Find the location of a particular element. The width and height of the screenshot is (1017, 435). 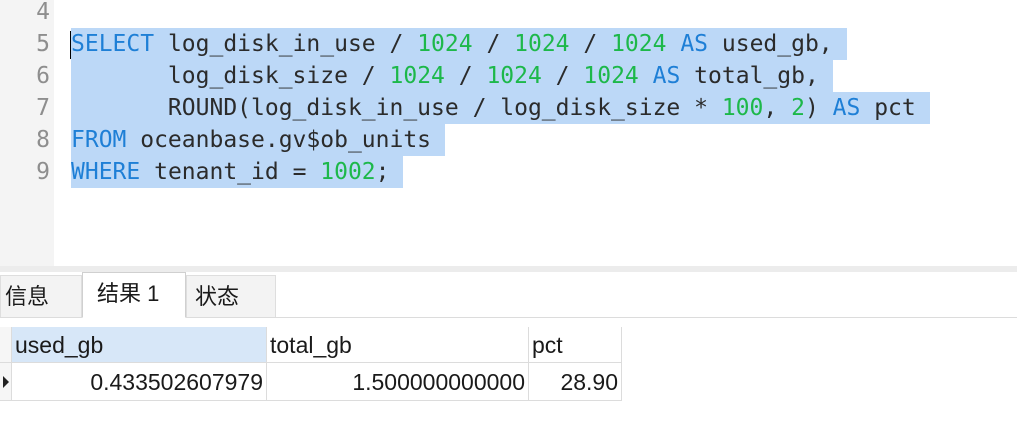

sql-number: 2 is located at coordinates (798, 108).